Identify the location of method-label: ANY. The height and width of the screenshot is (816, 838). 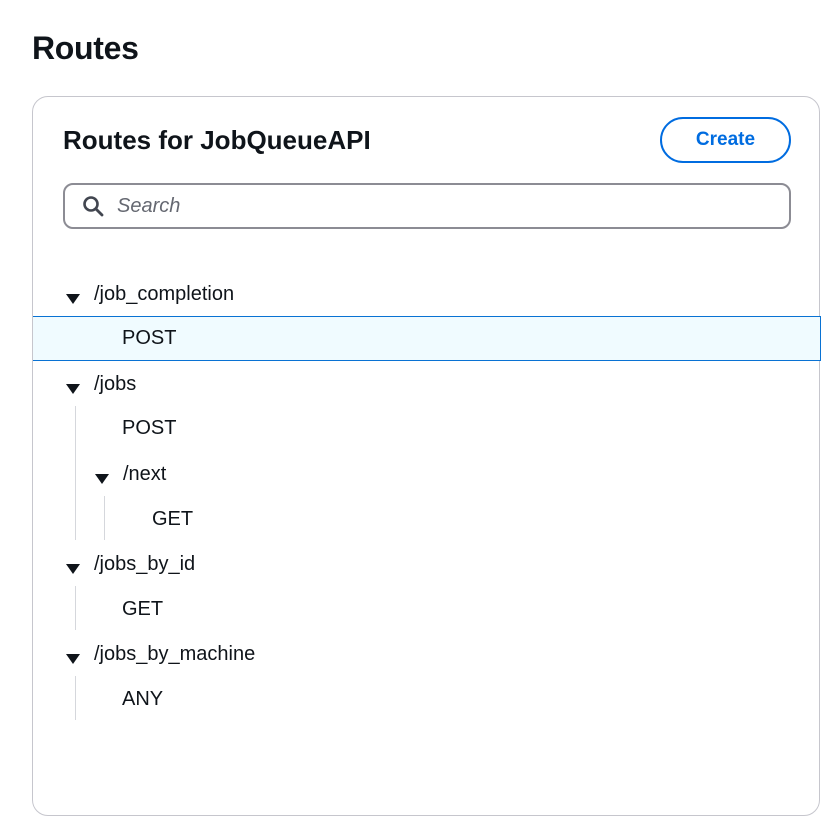
(143, 698).